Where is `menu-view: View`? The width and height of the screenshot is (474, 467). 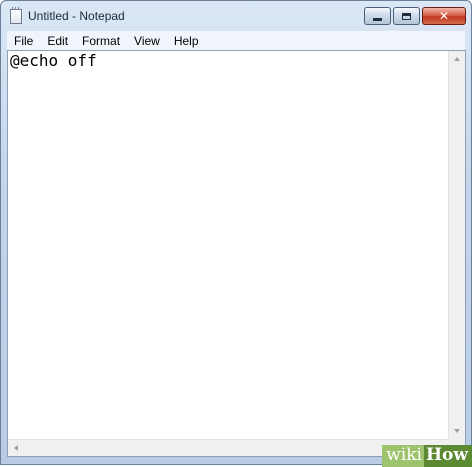 menu-view: View is located at coordinates (147, 41).